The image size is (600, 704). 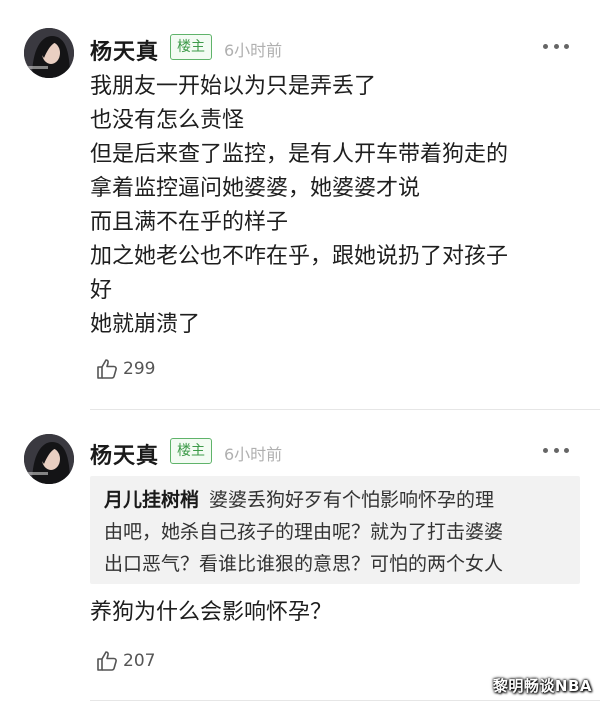 What do you see at coordinates (101, 290) in the screenshot?
I see `comment-line: 好` at bounding box center [101, 290].